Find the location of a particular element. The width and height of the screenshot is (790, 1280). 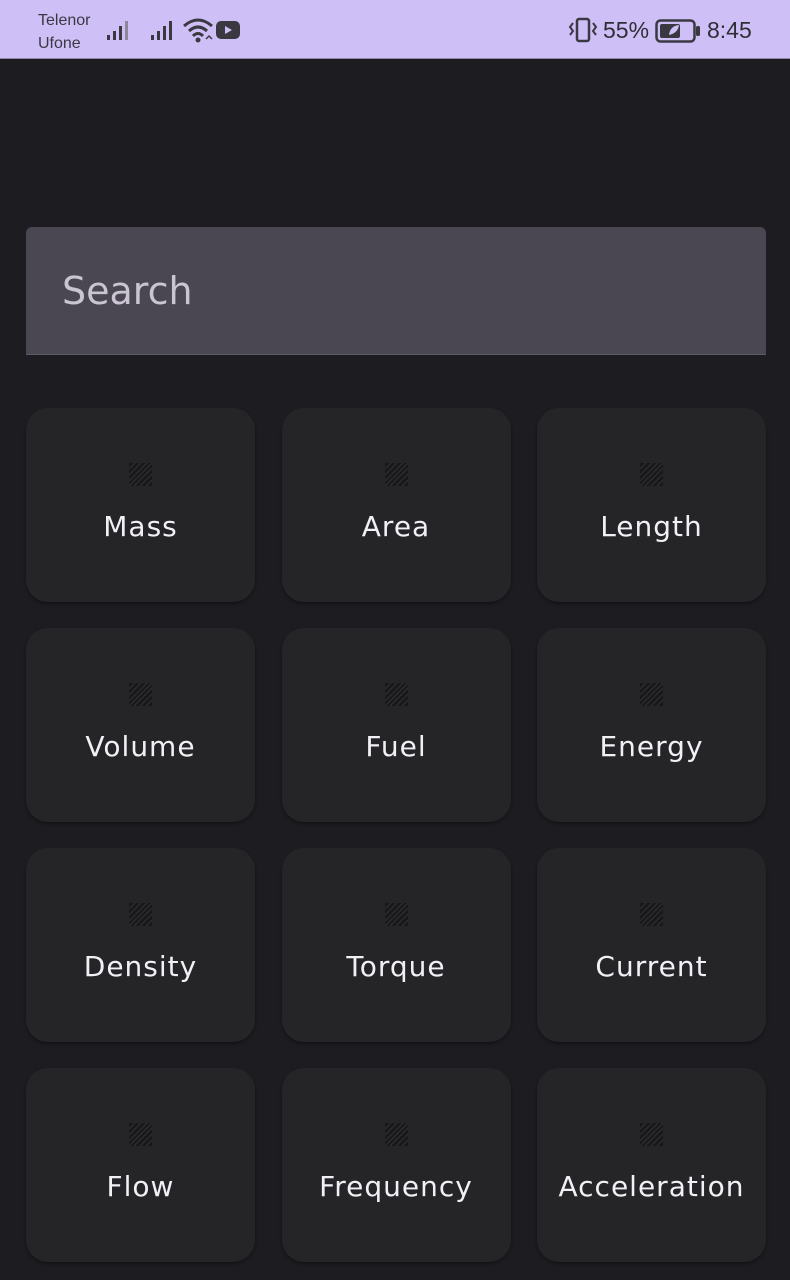

search-input is located at coordinates (402, 291).